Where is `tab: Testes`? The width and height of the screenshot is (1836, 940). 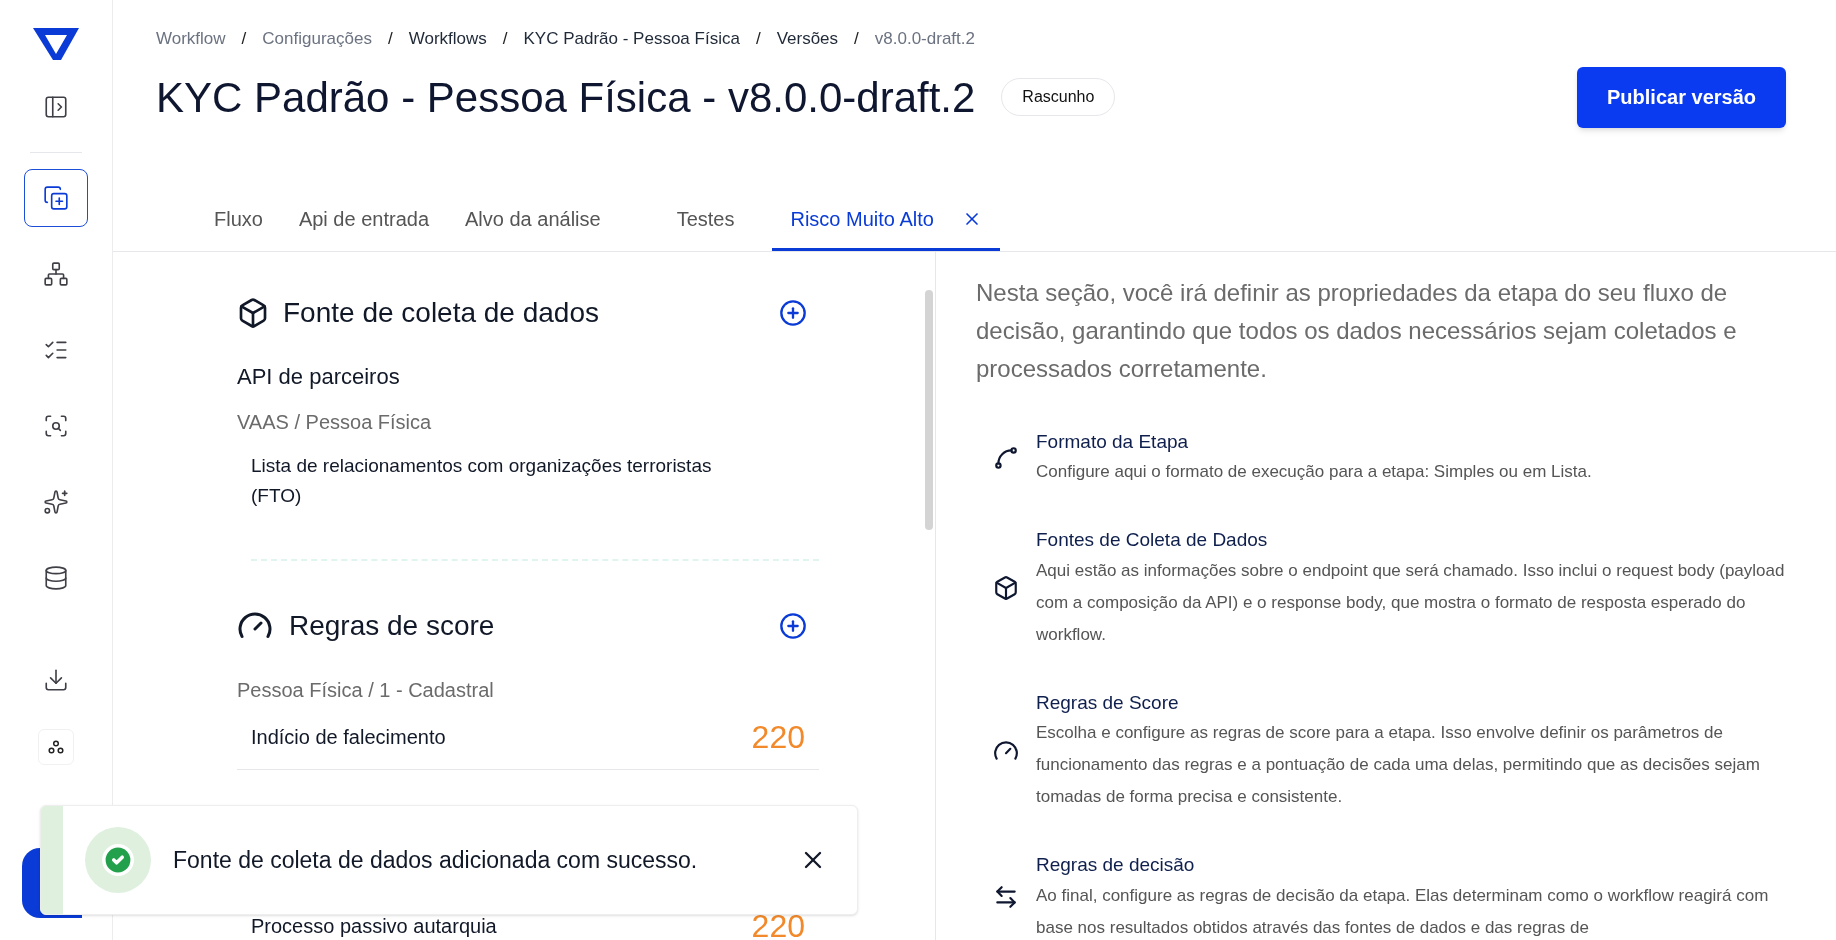
tab: Testes is located at coordinates (705, 220).